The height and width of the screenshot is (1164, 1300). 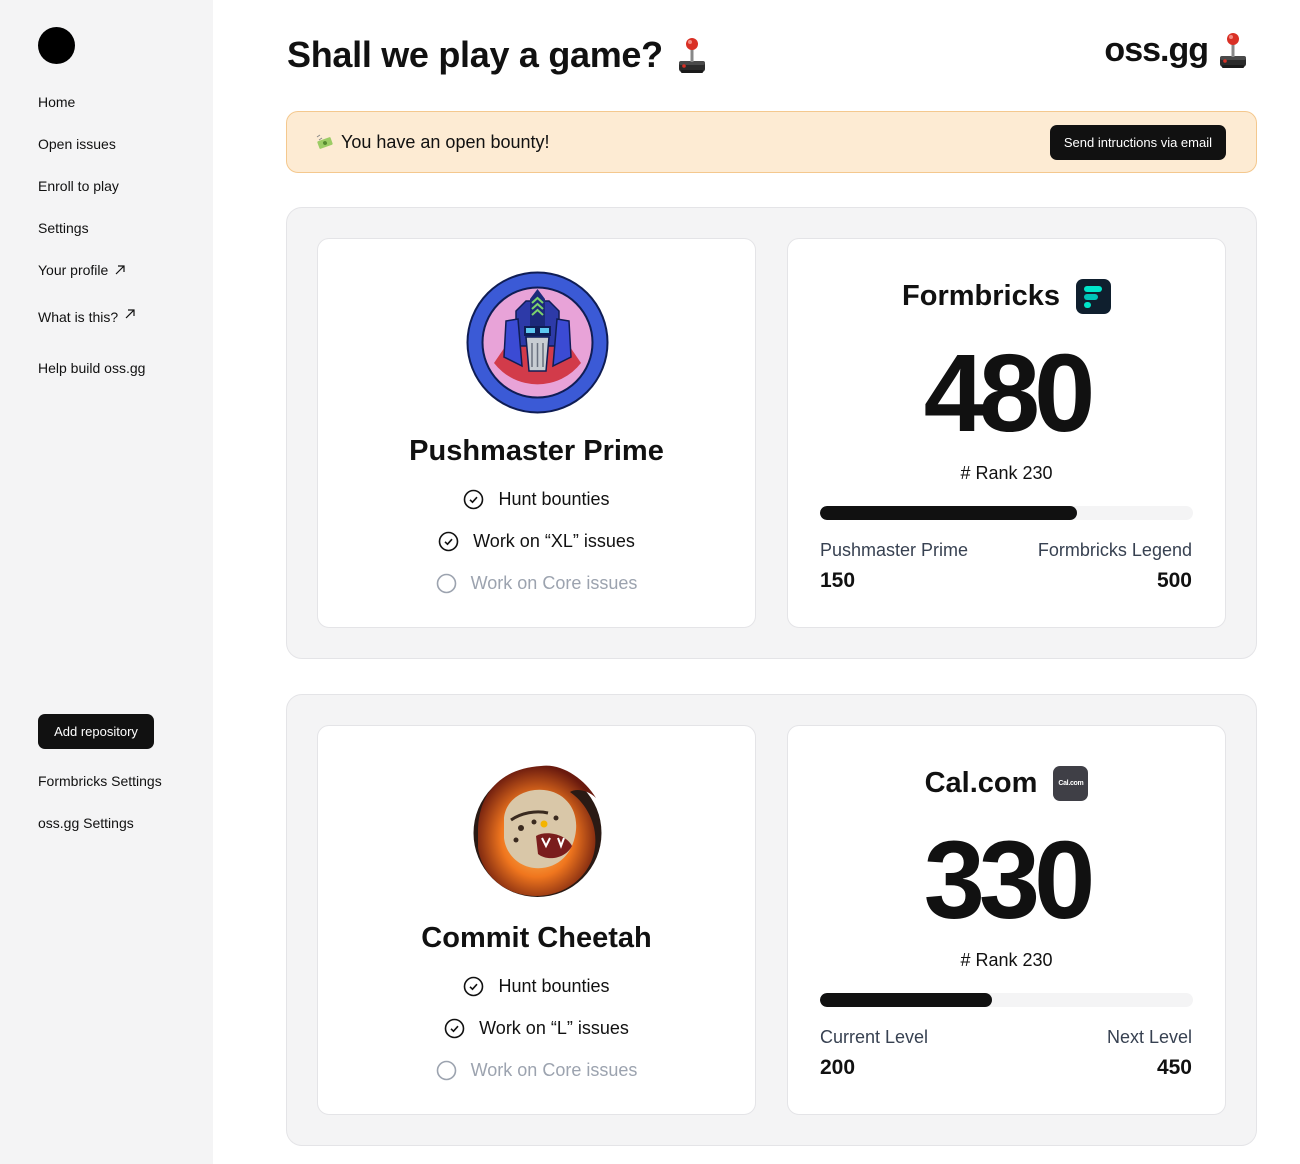 I want to click on skill-item: Work on “XL” issues, so click(x=536, y=541).